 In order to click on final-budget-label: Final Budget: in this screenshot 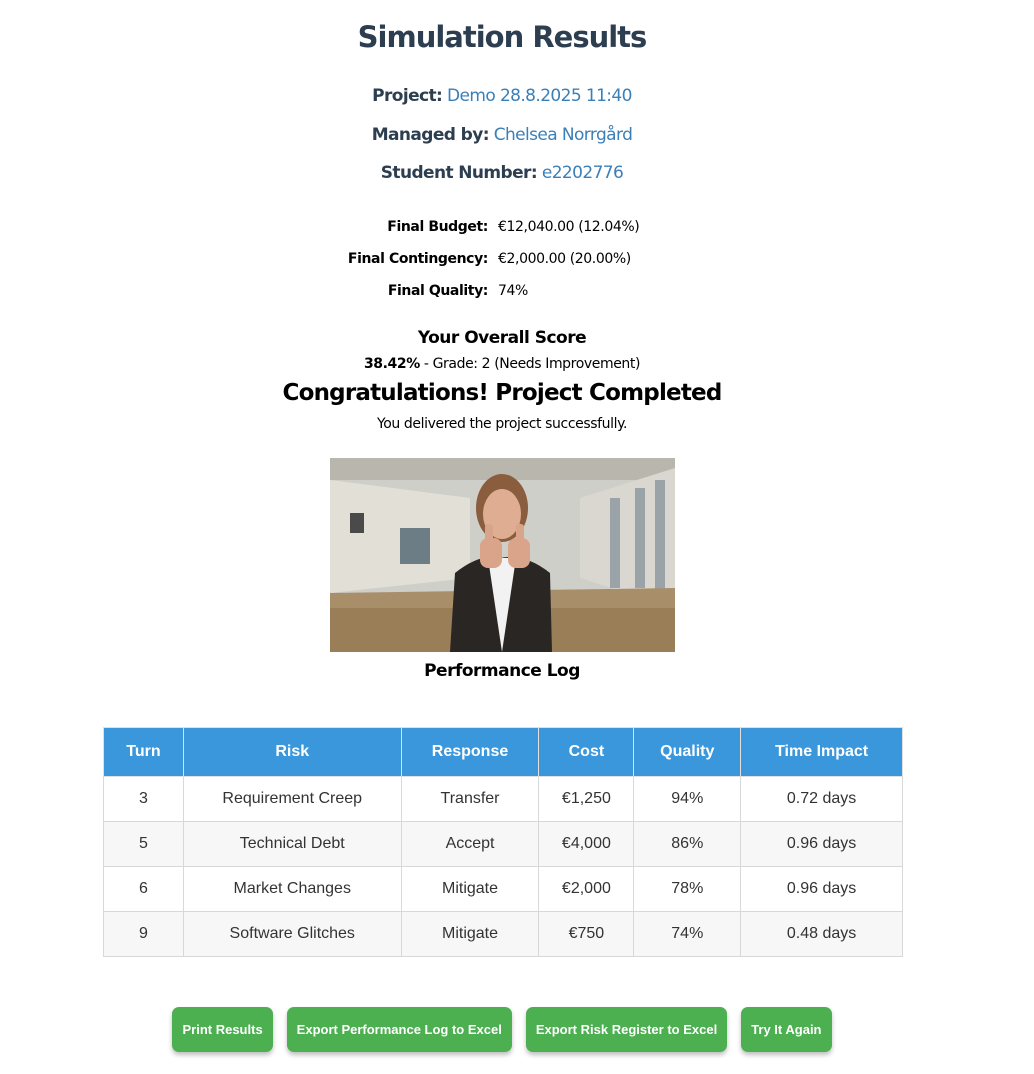, I will do `click(437, 227)`.